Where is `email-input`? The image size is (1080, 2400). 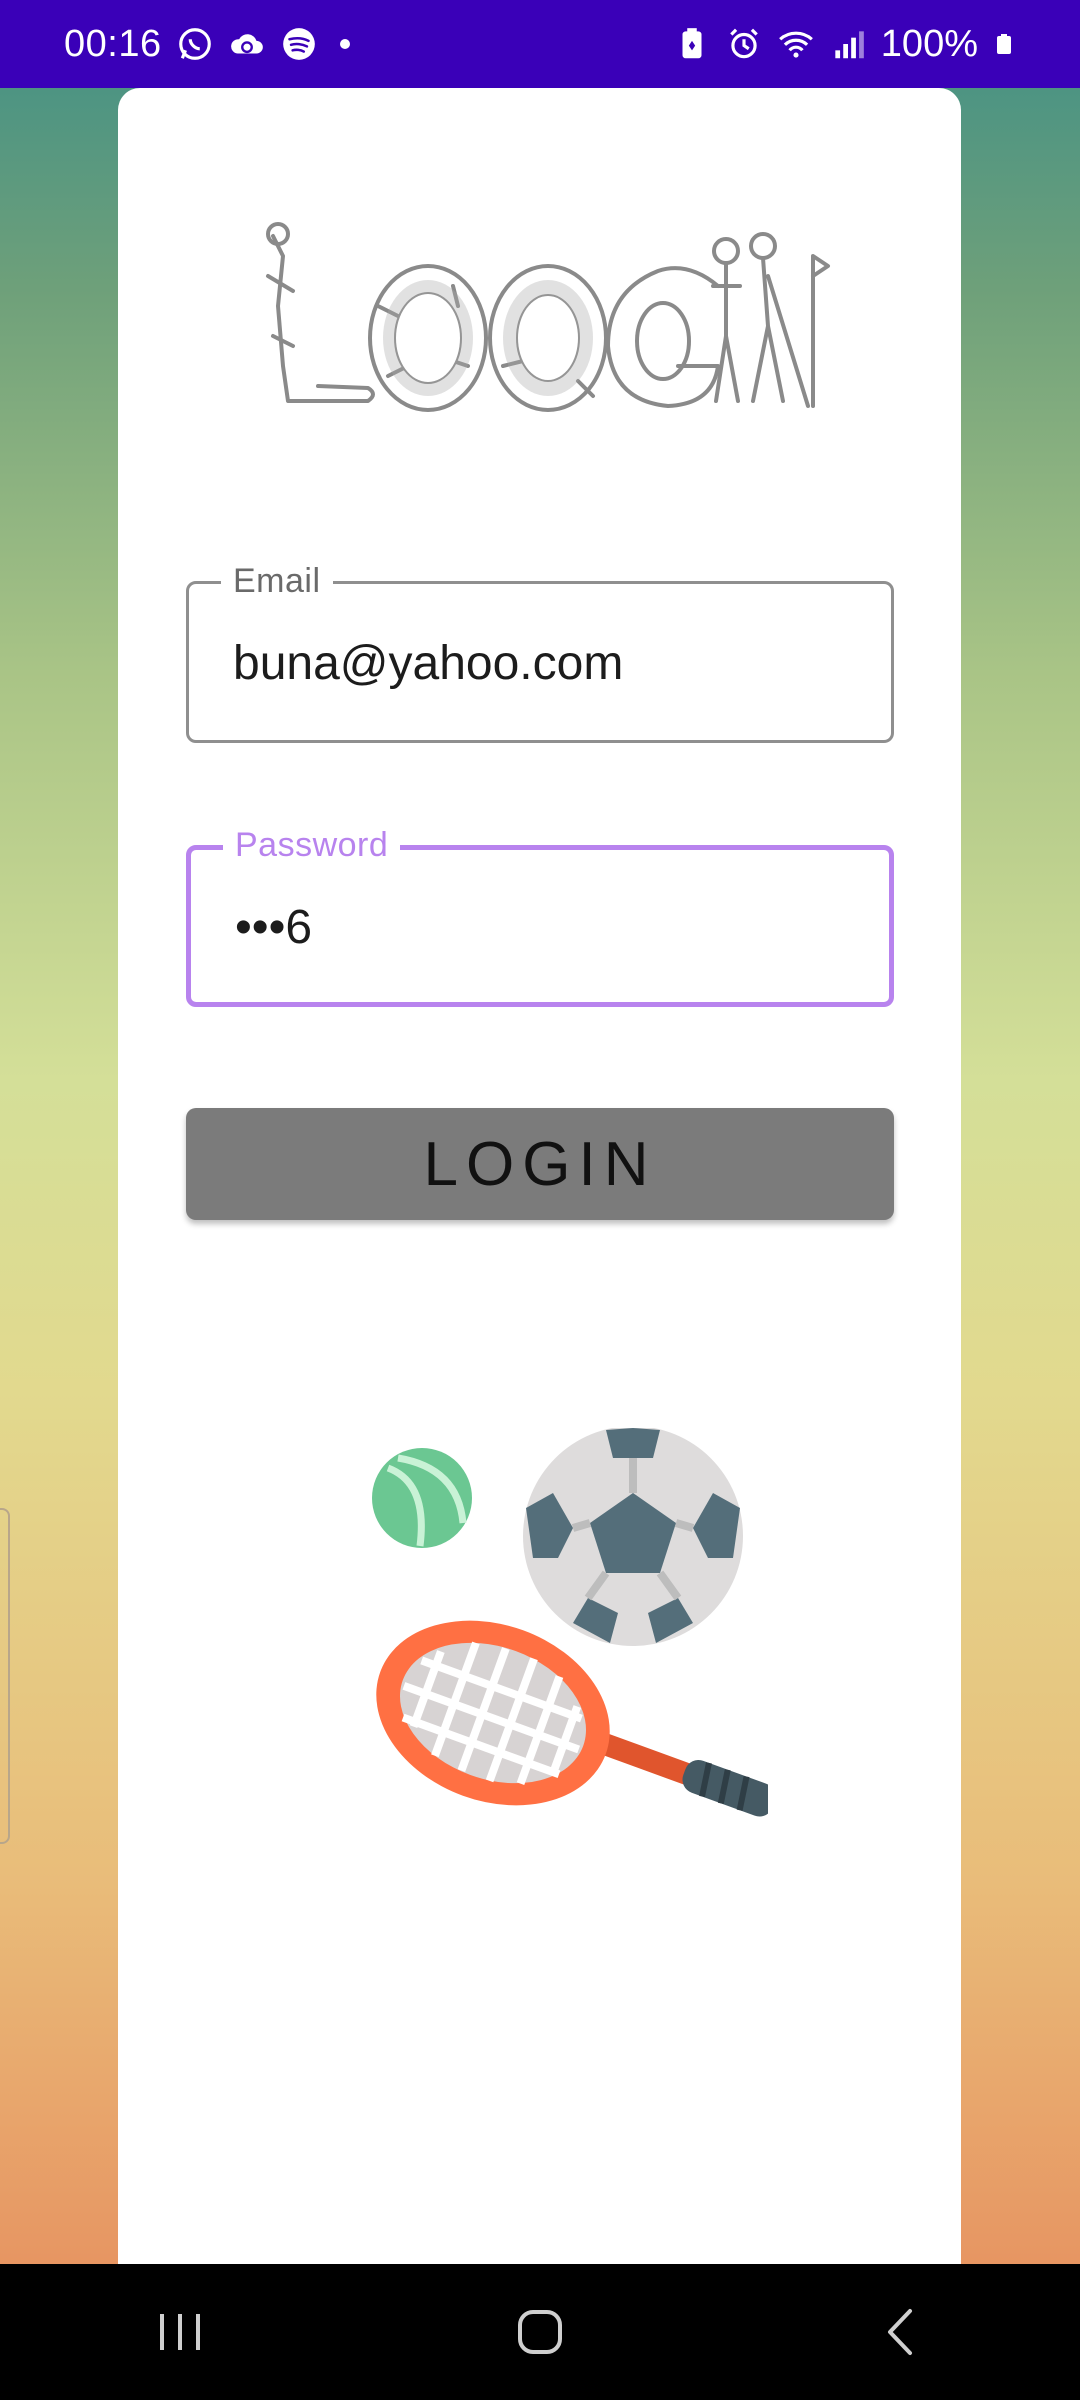
email-input is located at coordinates (543, 663).